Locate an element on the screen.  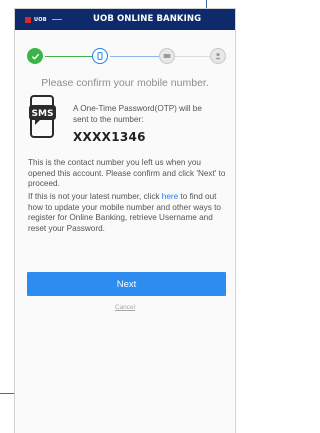
step-2-current is located at coordinates (100, 56).